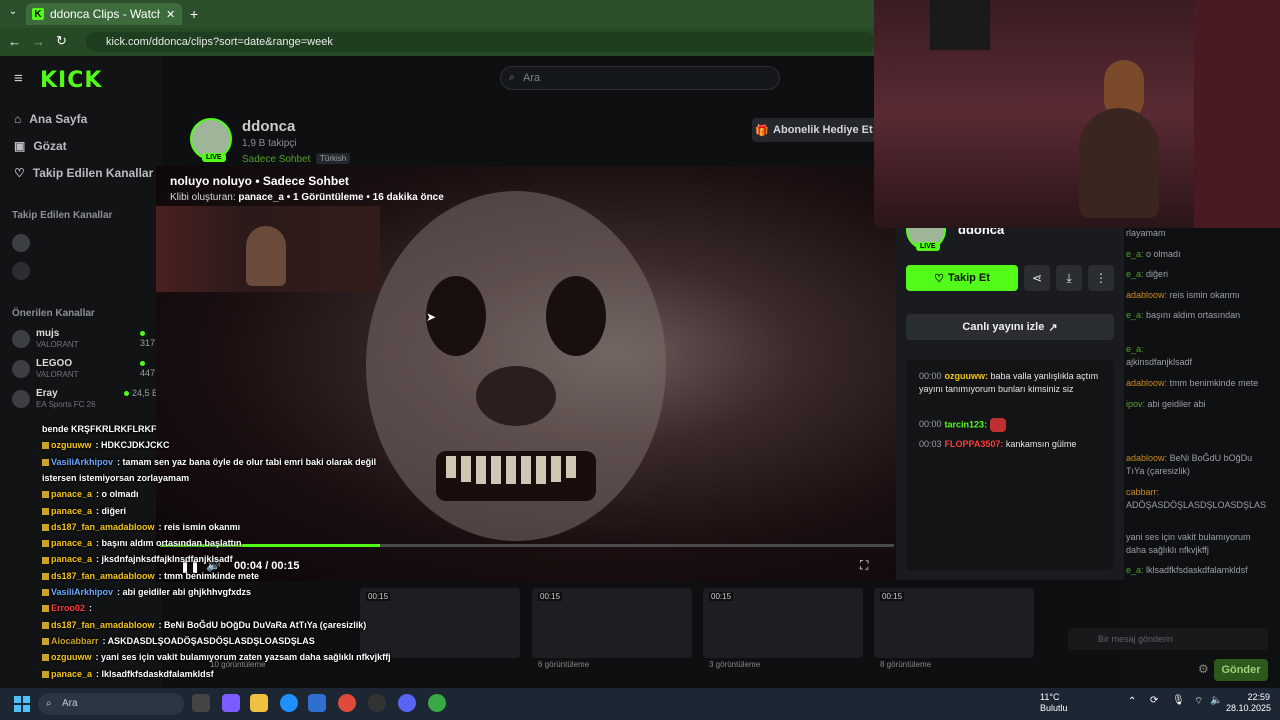  What do you see at coordinates (783, 628) in the screenshot?
I see `clip-thumbnail: 00:15 3 görüntüleme` at bounding box center [783, 628].